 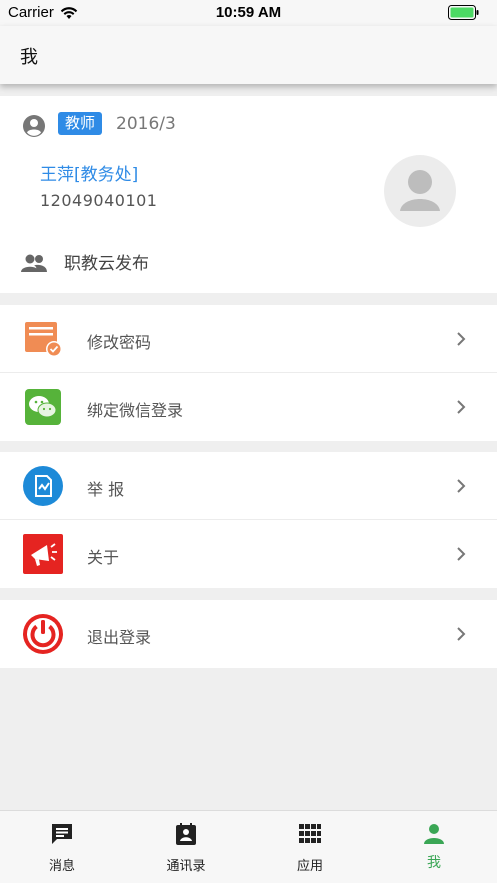 What do you see at coordinates (103, 557) in the screenshot?
I see `menu-item-label: 关于` at bounding box center [103, 557].